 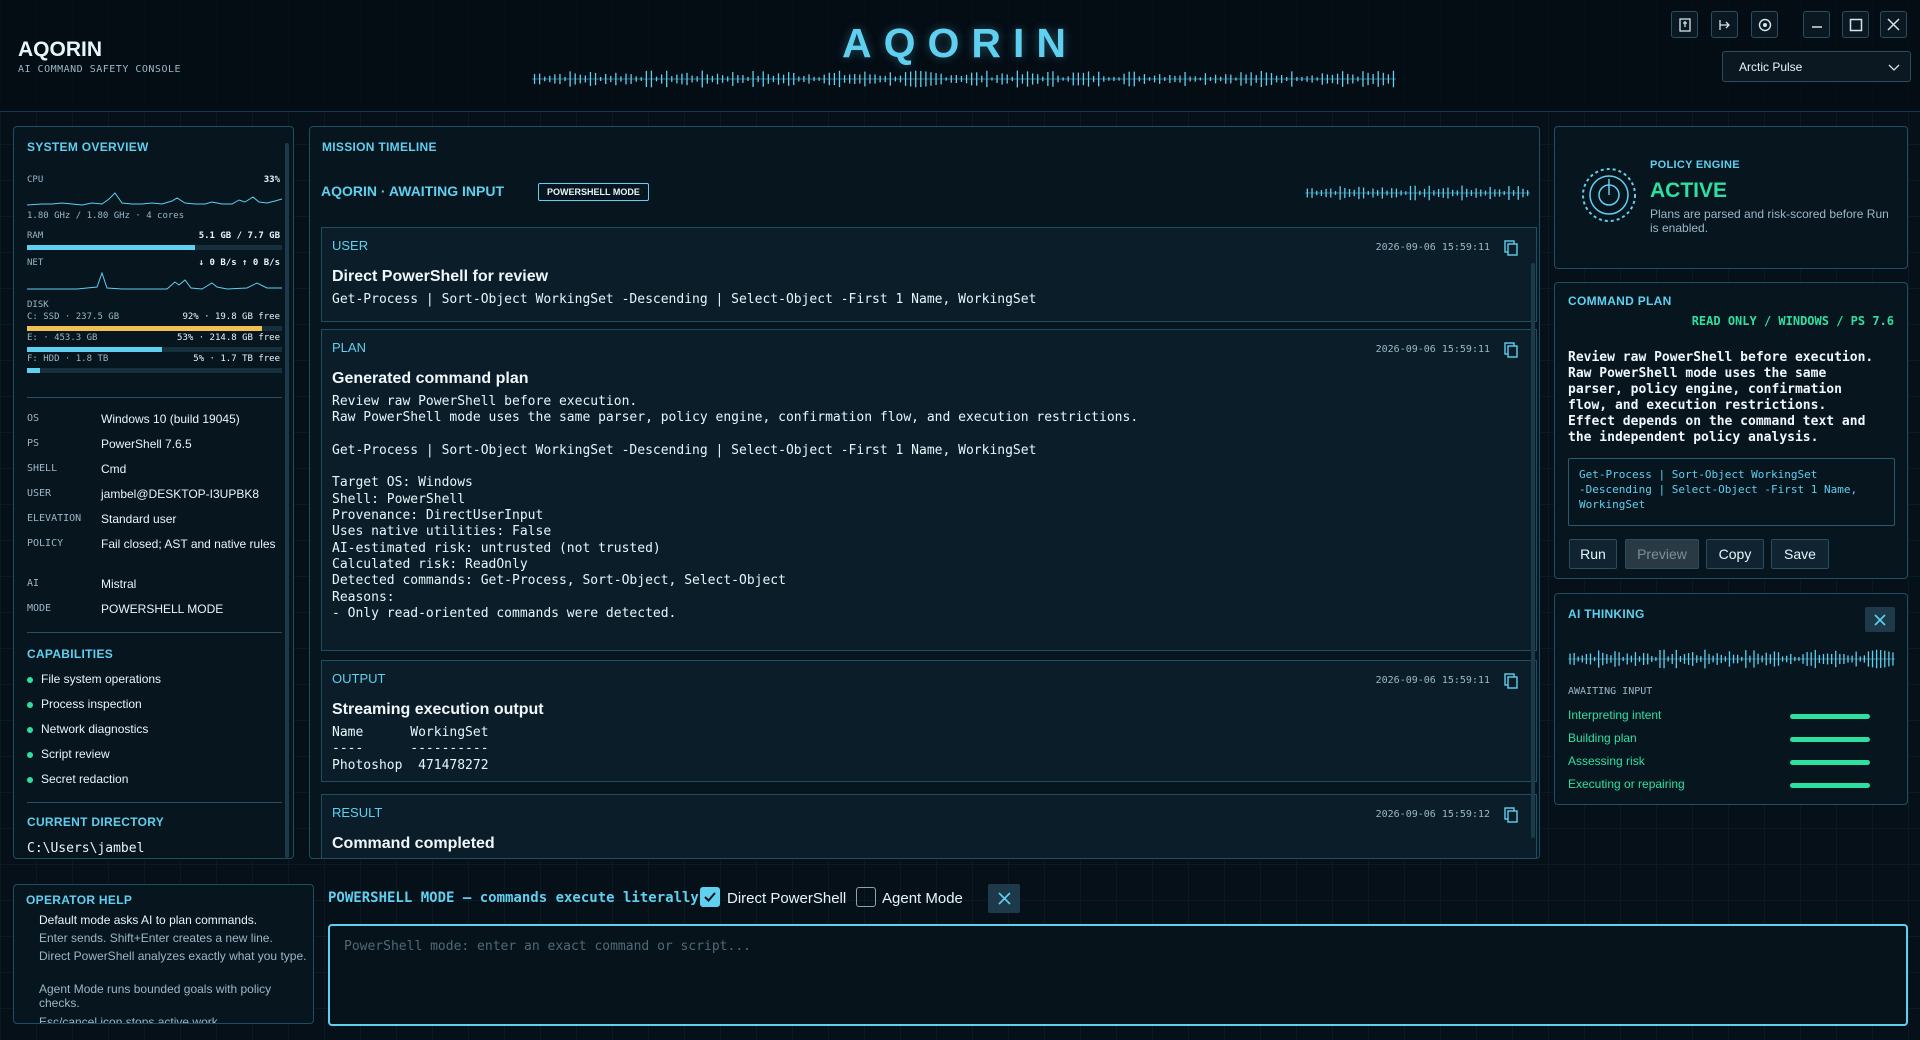 What do you see at coordinates (45, 543) in the screenshot?
I see `info-key: POLICY` at bounding box center [45, 543].